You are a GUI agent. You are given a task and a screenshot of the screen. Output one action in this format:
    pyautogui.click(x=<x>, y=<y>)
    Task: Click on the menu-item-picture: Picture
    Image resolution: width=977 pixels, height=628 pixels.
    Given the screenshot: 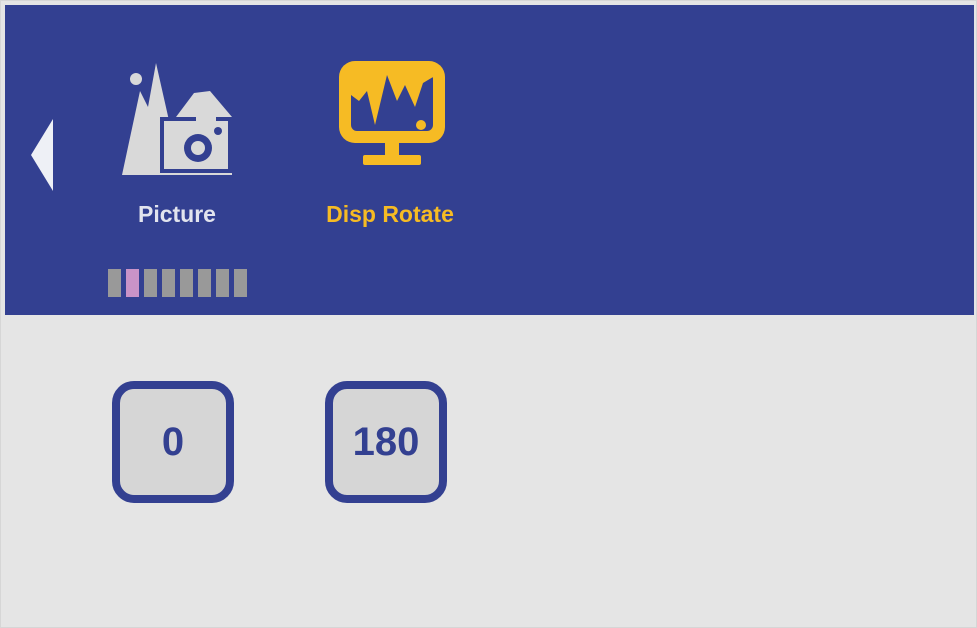 What is the action you would take?
    pyautogui.click(x=177, y=150)
    